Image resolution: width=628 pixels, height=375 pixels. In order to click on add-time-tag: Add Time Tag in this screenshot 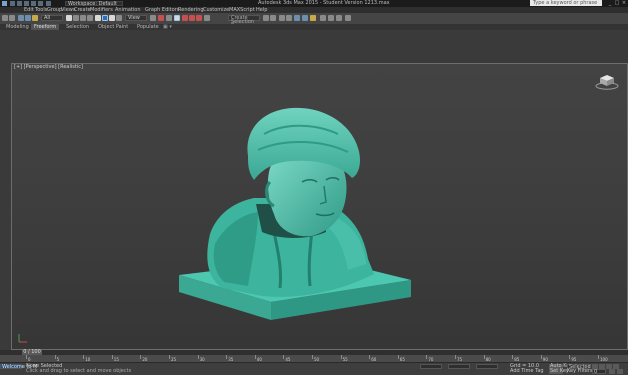, I will do `click(527, 371)`.